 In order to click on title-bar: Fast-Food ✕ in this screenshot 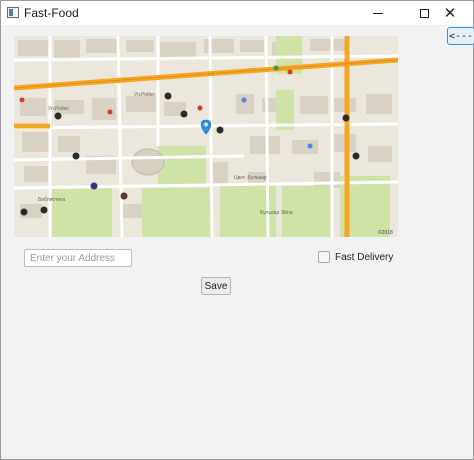, I will do `click(237, 13)`.